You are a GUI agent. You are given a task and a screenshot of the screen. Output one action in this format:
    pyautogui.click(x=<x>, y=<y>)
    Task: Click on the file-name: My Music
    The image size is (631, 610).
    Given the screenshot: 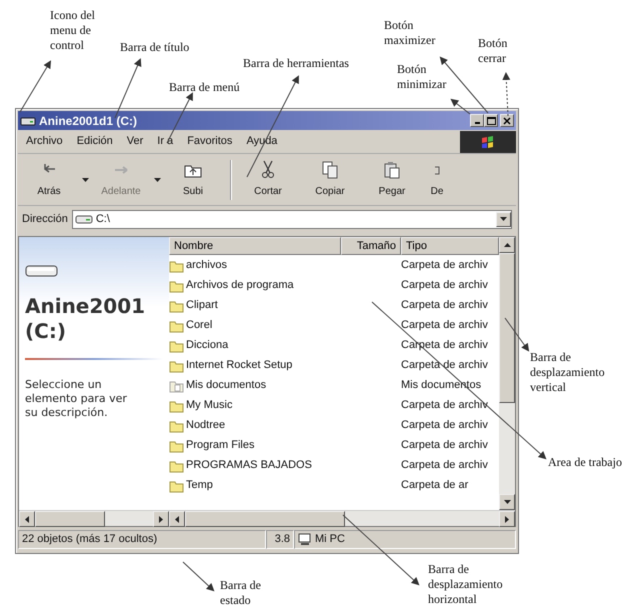 What is the action you would take?
    pyautogui.click(x=209, y=405)
    